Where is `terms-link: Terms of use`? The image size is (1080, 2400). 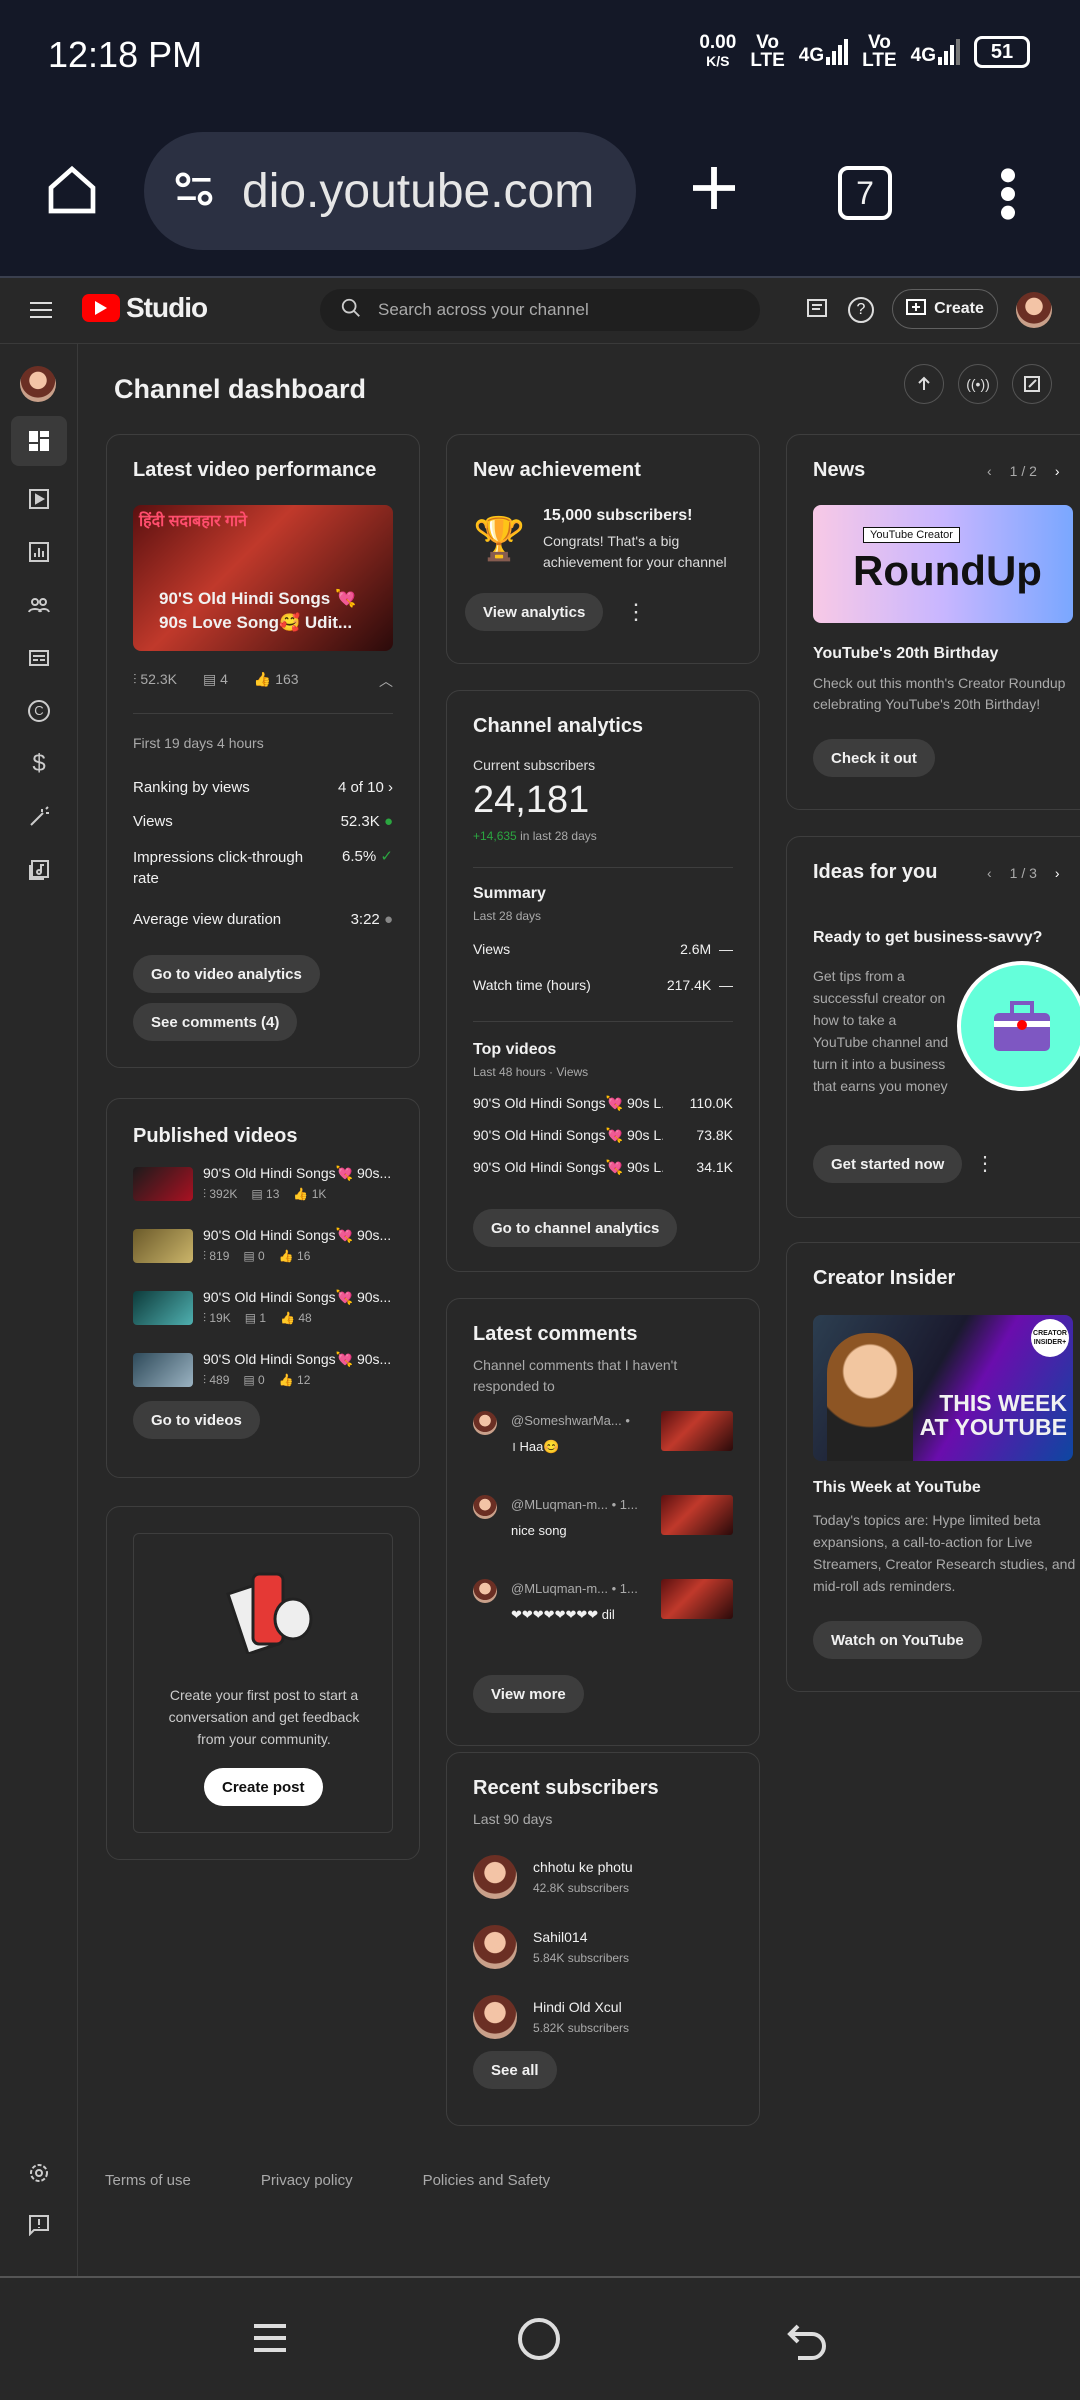
terms-link: Terms of use is located at coordinates (148, 2180).